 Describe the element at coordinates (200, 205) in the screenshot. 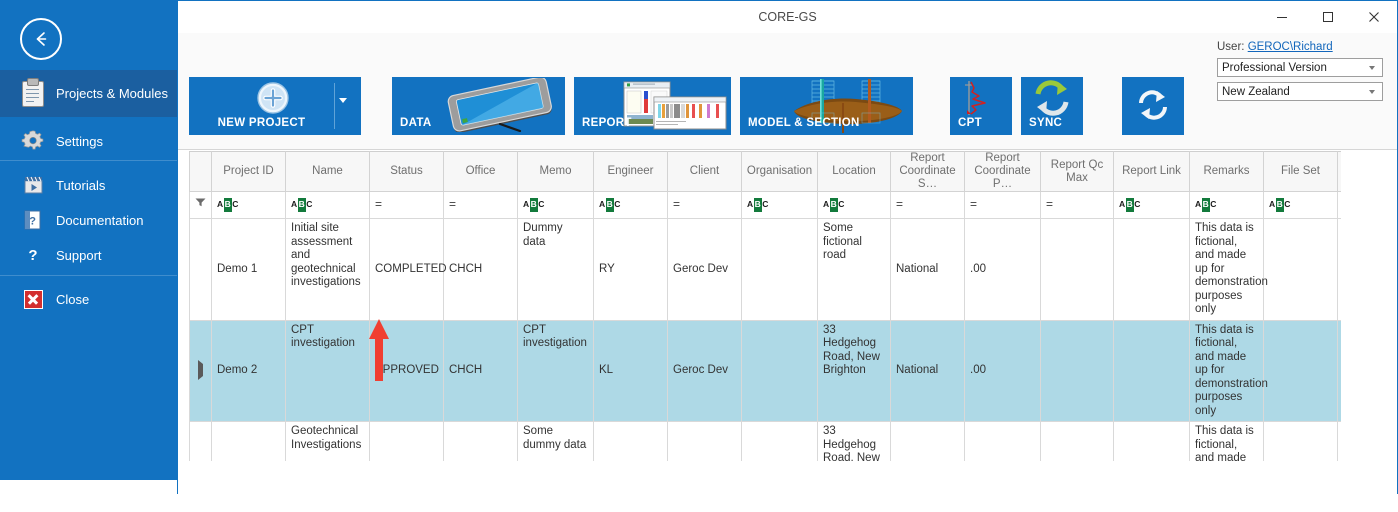

I see `filter-toggle-button` at that location.